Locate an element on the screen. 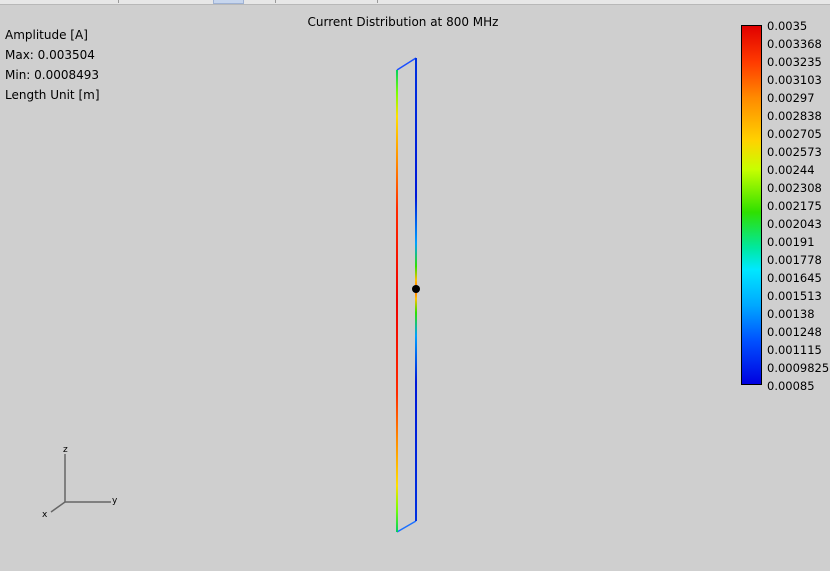  feed-point is located at coordinates (416, 289).